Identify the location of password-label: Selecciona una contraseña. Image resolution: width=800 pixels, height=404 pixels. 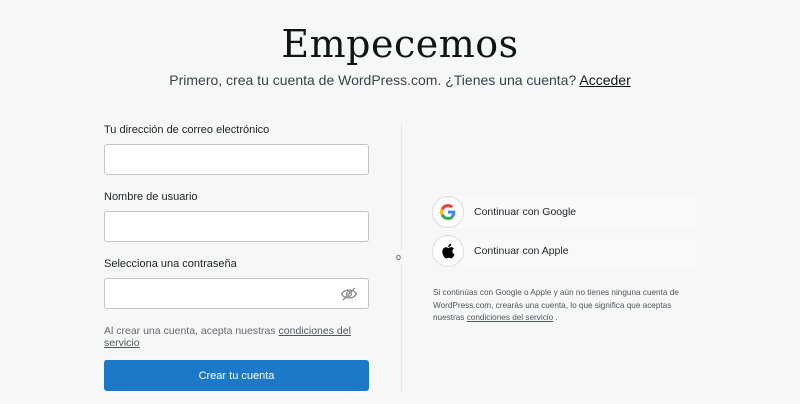
(170, 264).